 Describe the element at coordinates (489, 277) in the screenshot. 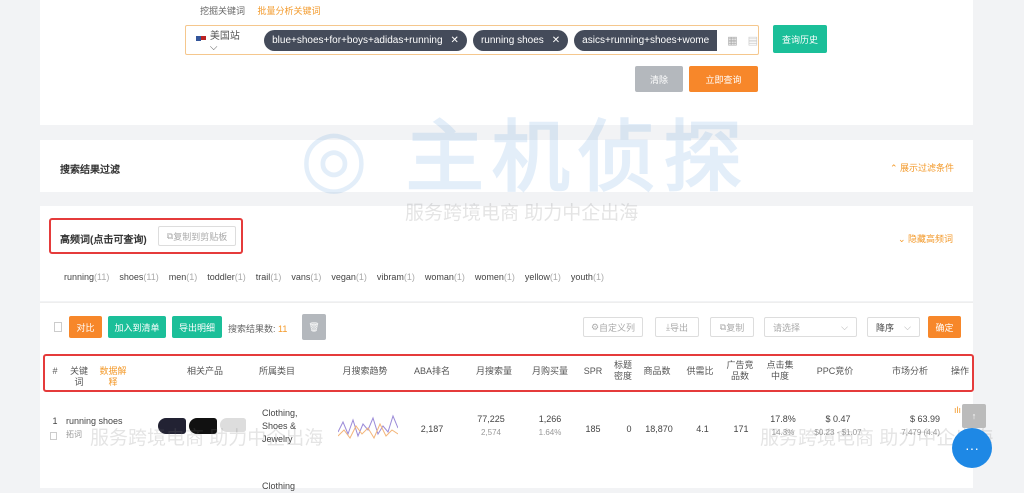

I see `word: women` at that location.